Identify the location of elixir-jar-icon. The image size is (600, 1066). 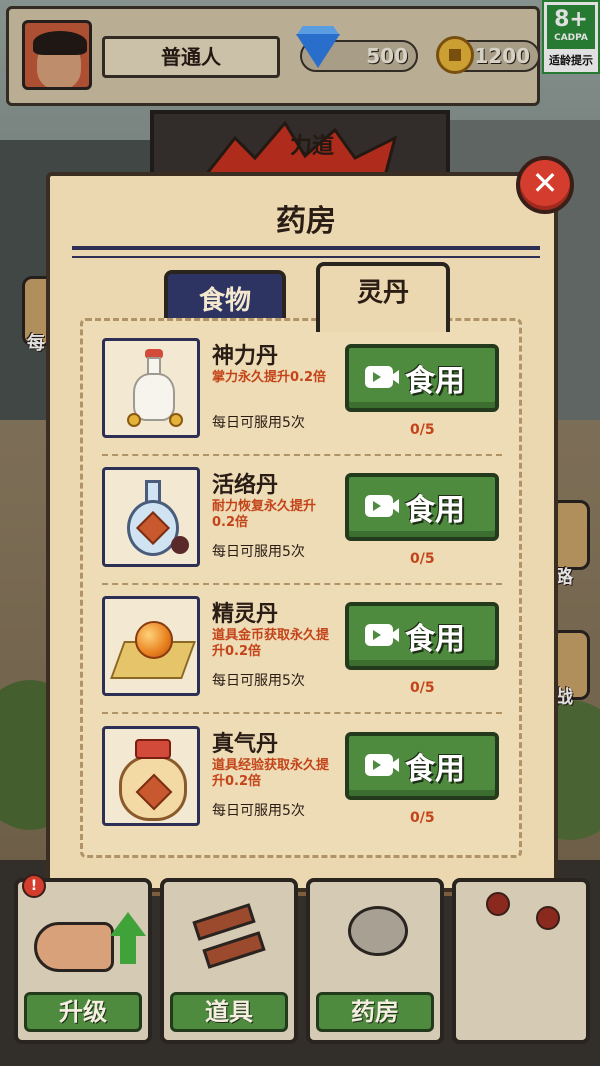
(151, 776).